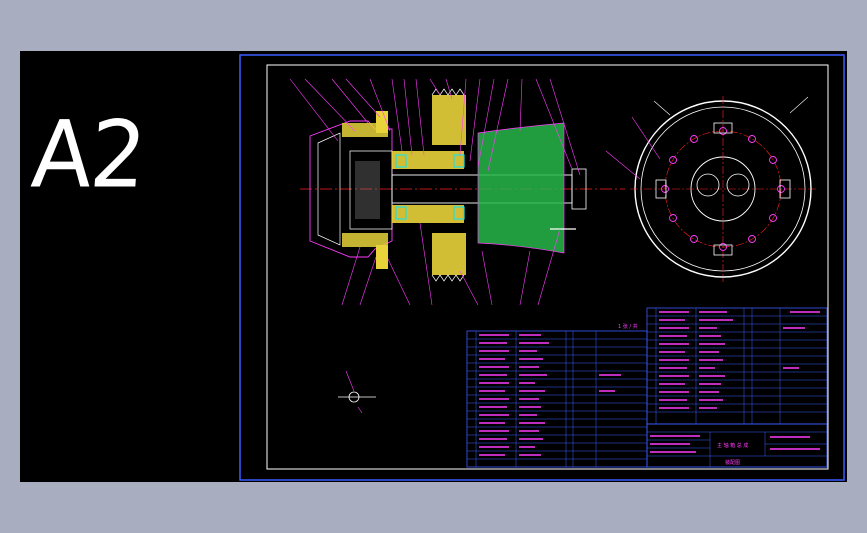  Describe the element at coordinates (449, 254) in the screenshot. I see `pulley-bottom` at that location.